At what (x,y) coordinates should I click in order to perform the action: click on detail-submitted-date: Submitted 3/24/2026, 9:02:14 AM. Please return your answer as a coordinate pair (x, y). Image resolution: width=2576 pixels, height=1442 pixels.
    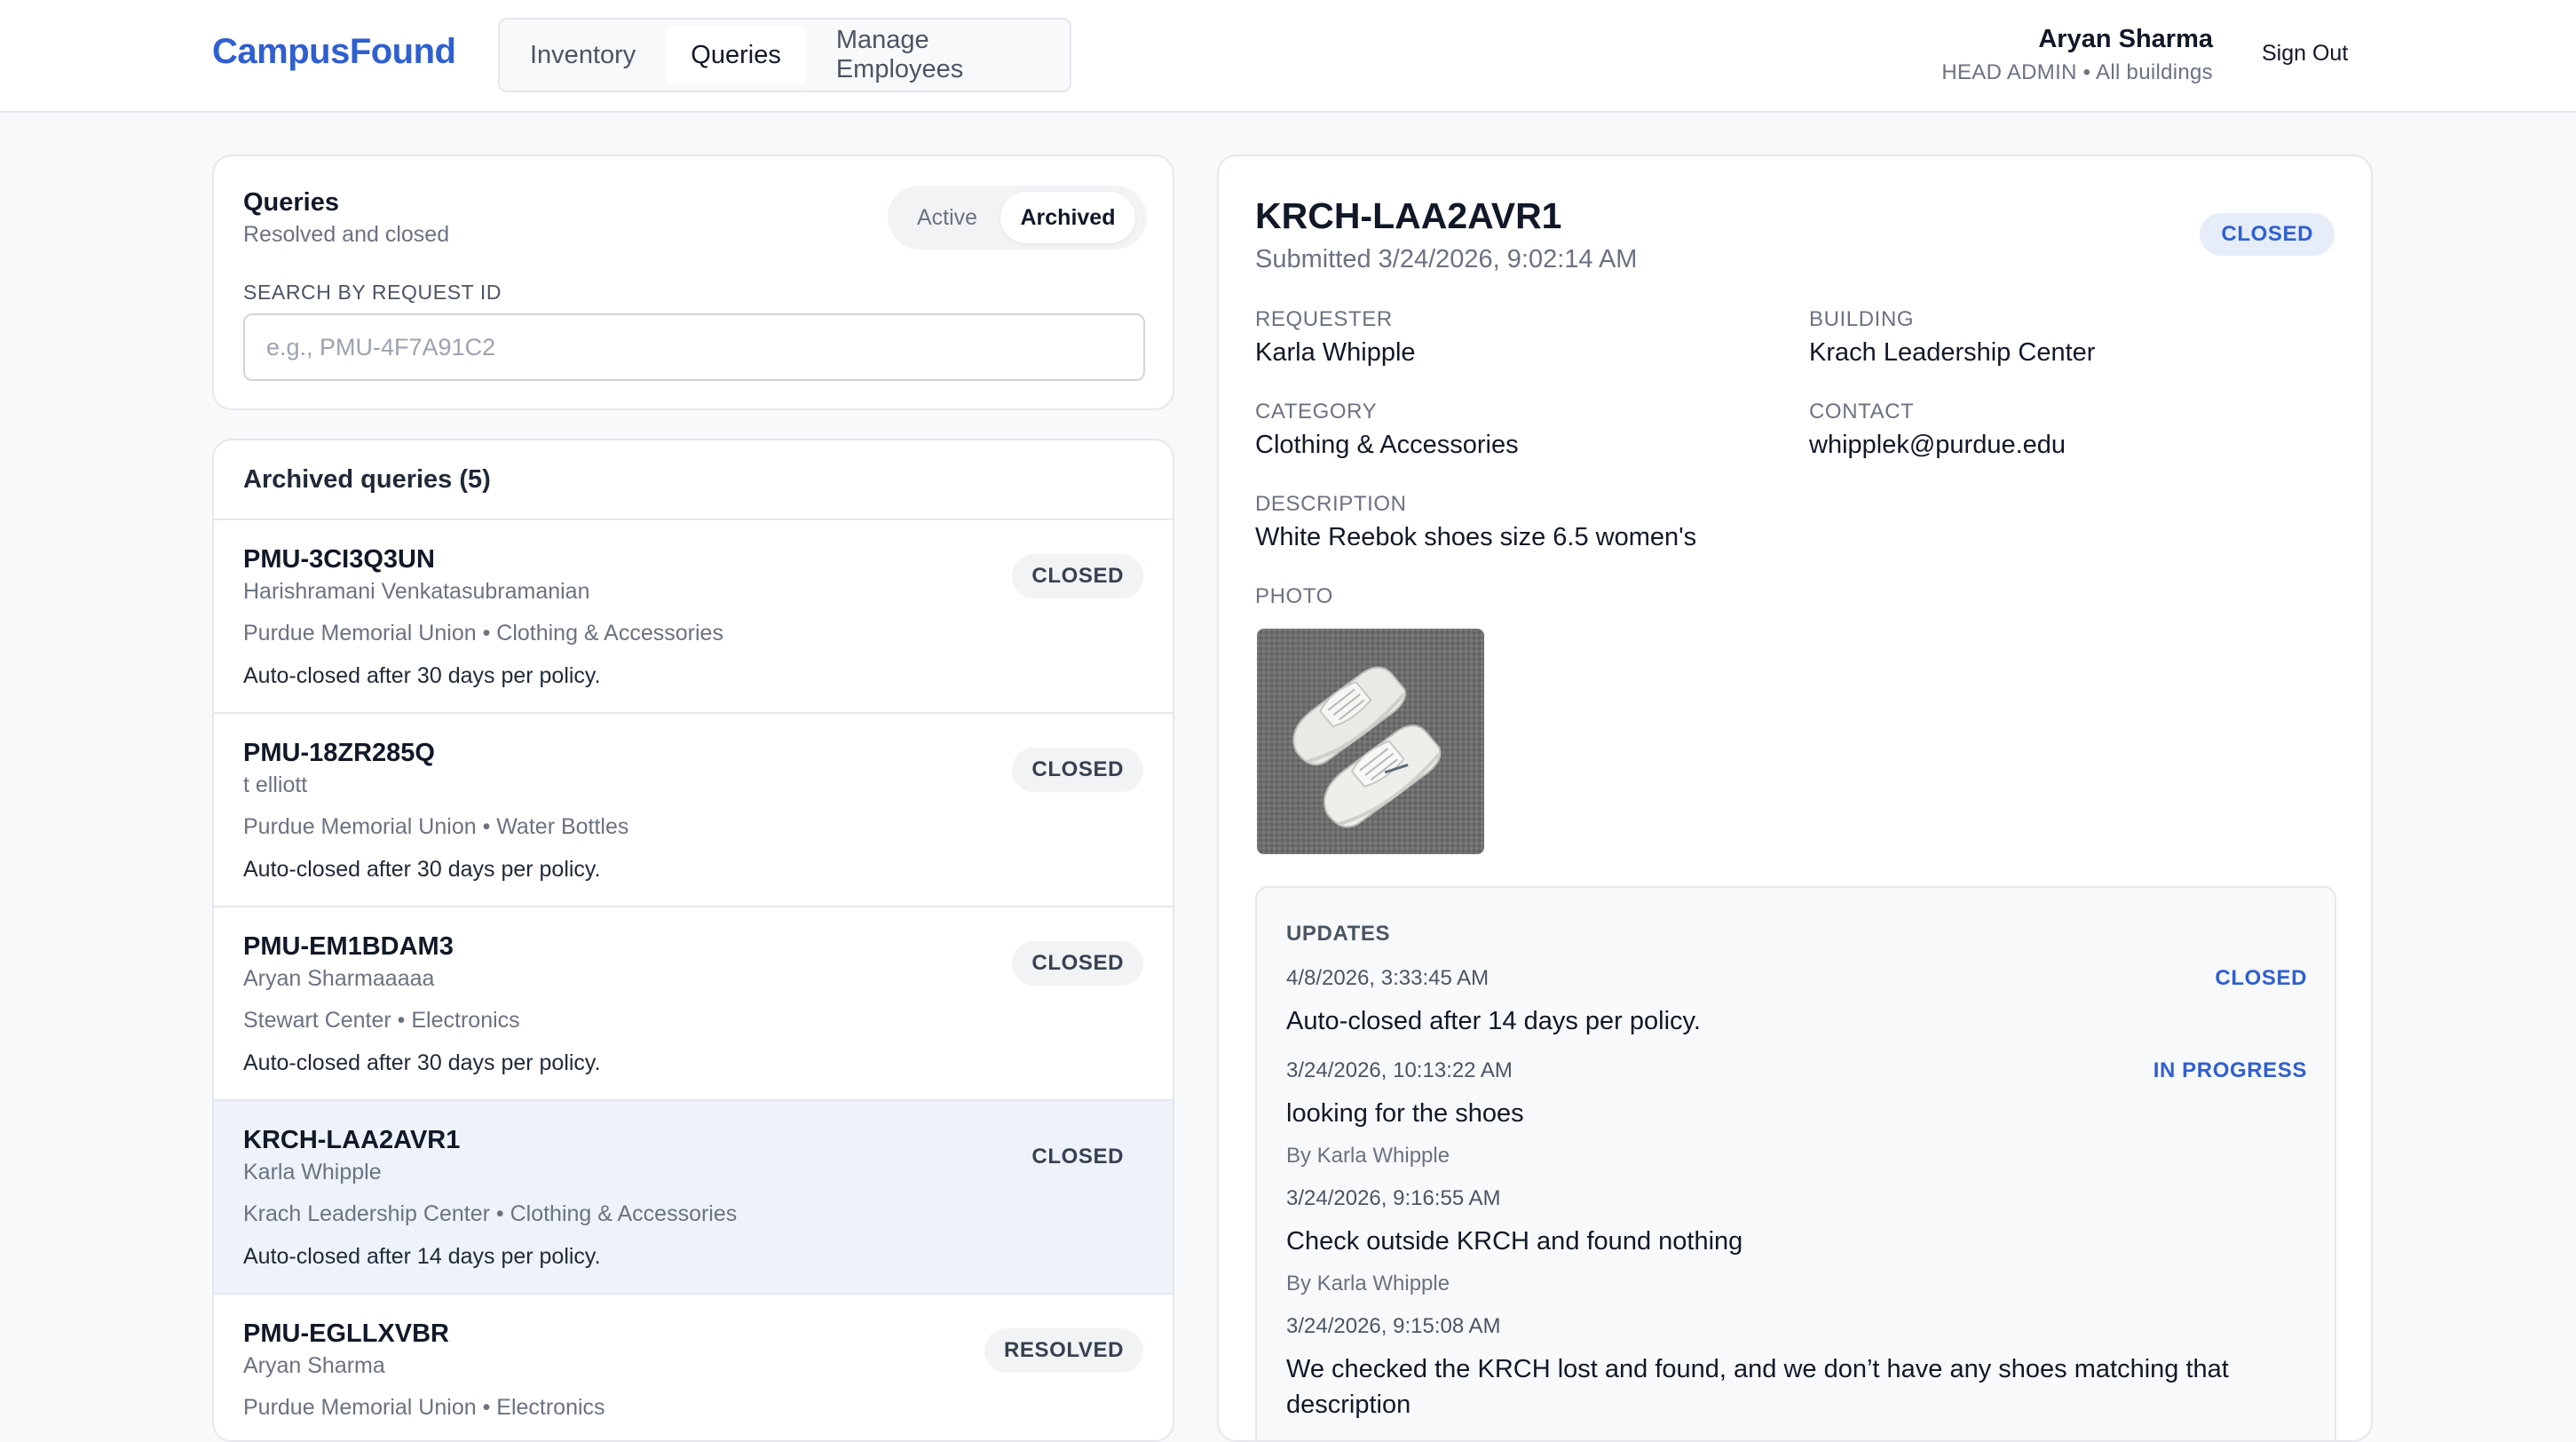
    Looking at the image, I should click on (1446, 259).